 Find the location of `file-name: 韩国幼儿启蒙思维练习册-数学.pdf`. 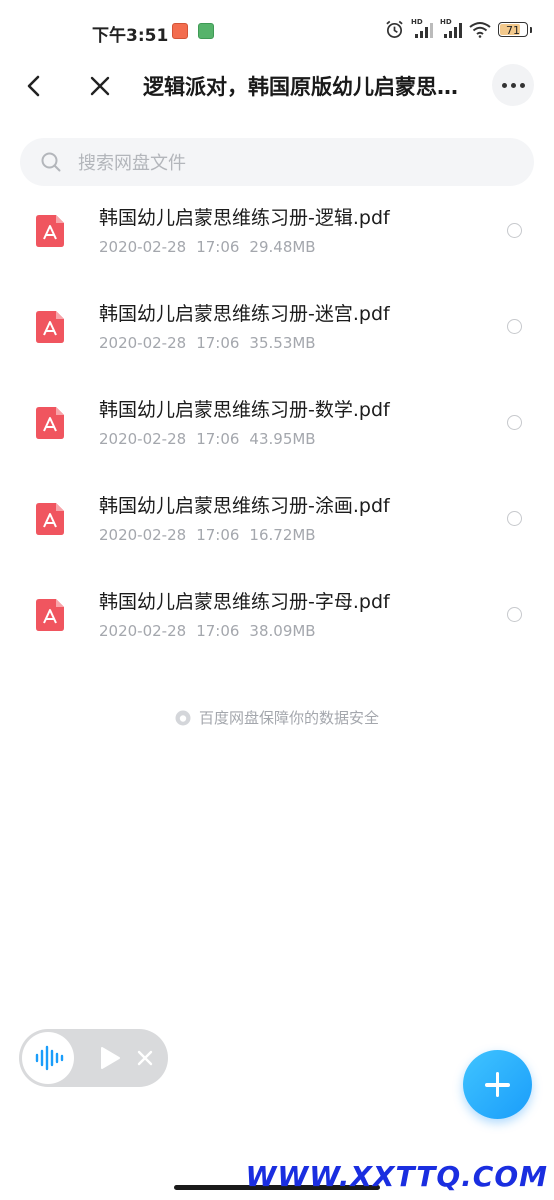

file-name: 韩国幼儿启蒙思维练习册-数学.pdf is located at coordinates (244, 410).